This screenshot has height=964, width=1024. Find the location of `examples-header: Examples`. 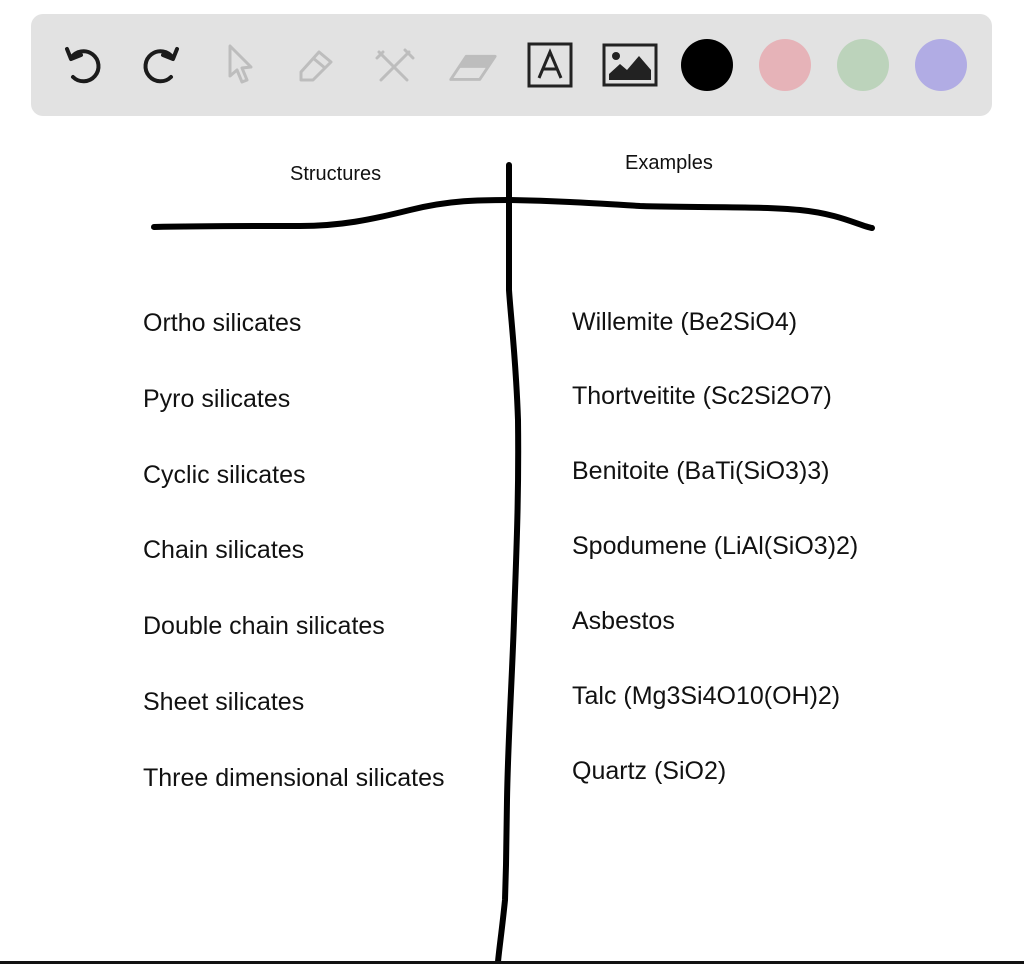

examples-header: Examples is located at coordinates (669, 163).